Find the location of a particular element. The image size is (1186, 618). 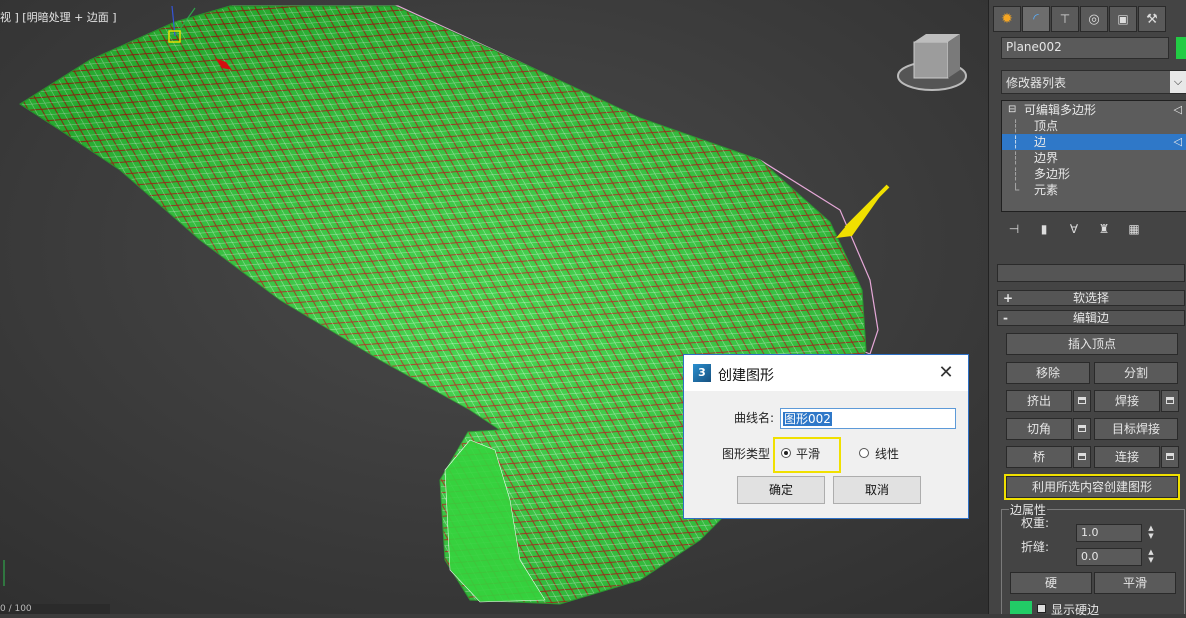

modify-icon: ◜ is located at coordinates (1036, 19).